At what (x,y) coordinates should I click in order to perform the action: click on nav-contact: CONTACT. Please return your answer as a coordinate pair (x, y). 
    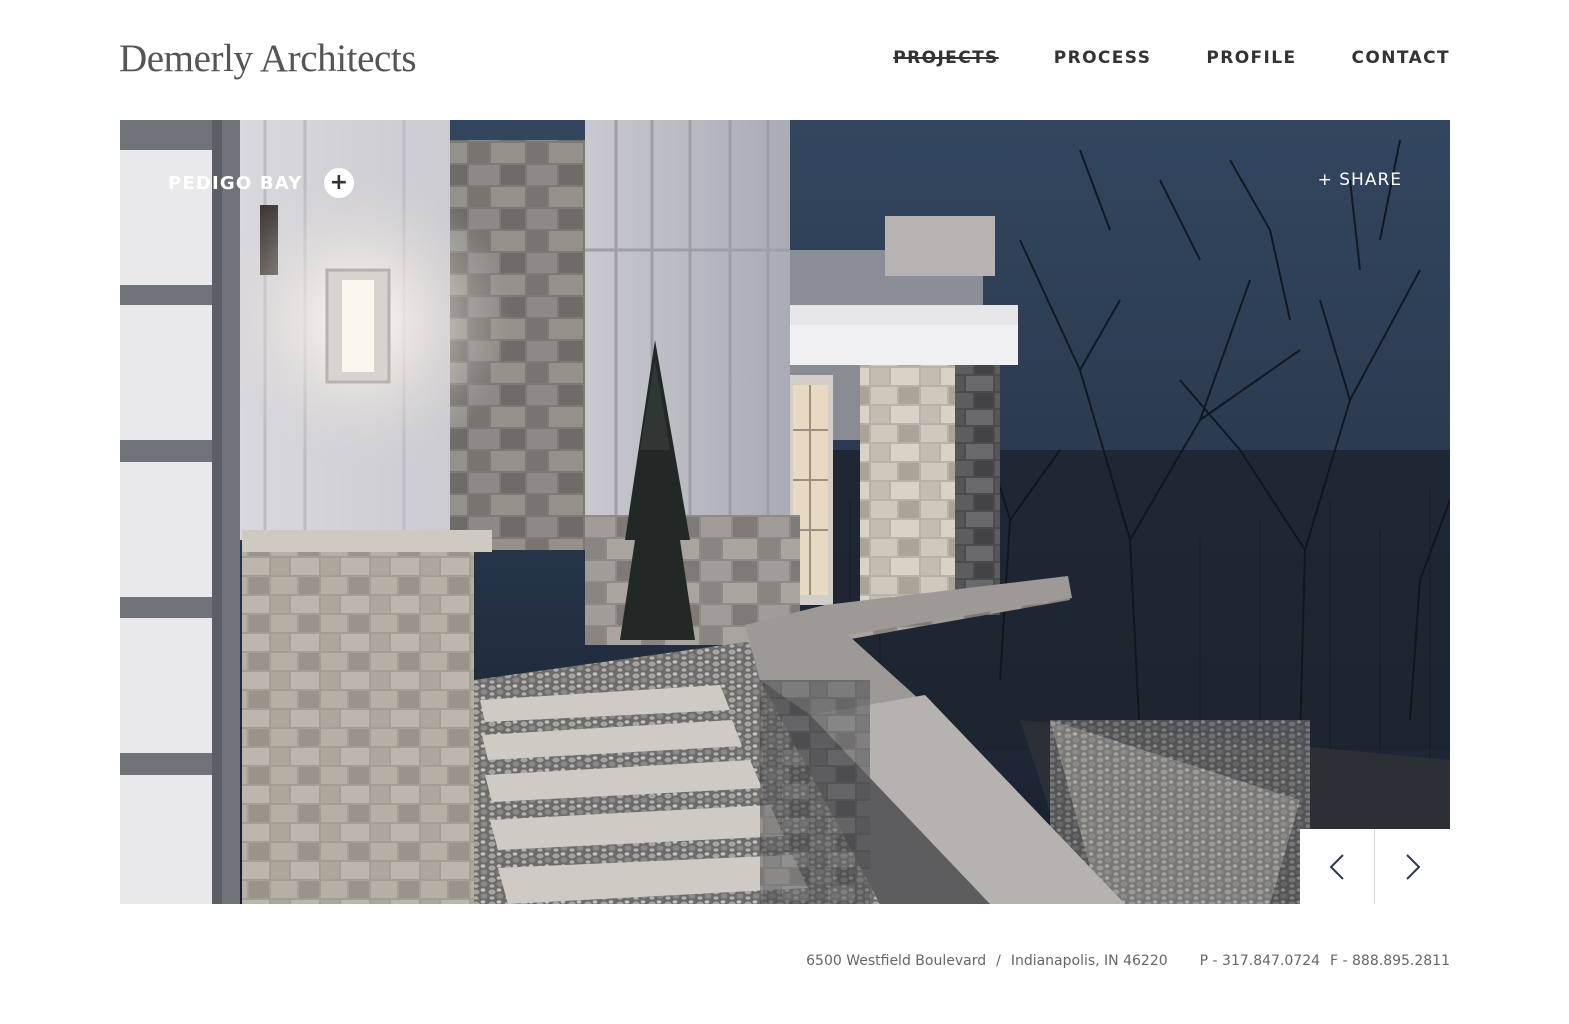
    Looking at the image, I should click on (1401, 58).